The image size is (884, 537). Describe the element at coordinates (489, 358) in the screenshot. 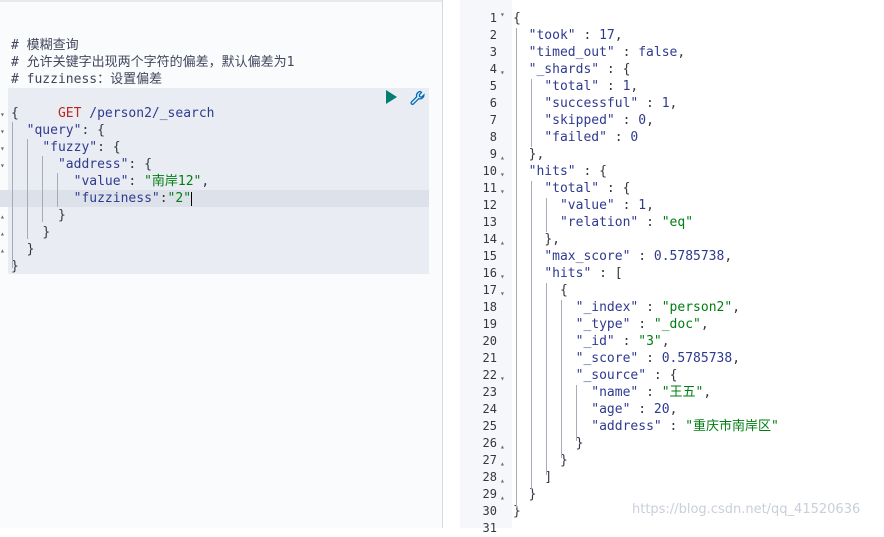

I see `line-number: 21` at that location.